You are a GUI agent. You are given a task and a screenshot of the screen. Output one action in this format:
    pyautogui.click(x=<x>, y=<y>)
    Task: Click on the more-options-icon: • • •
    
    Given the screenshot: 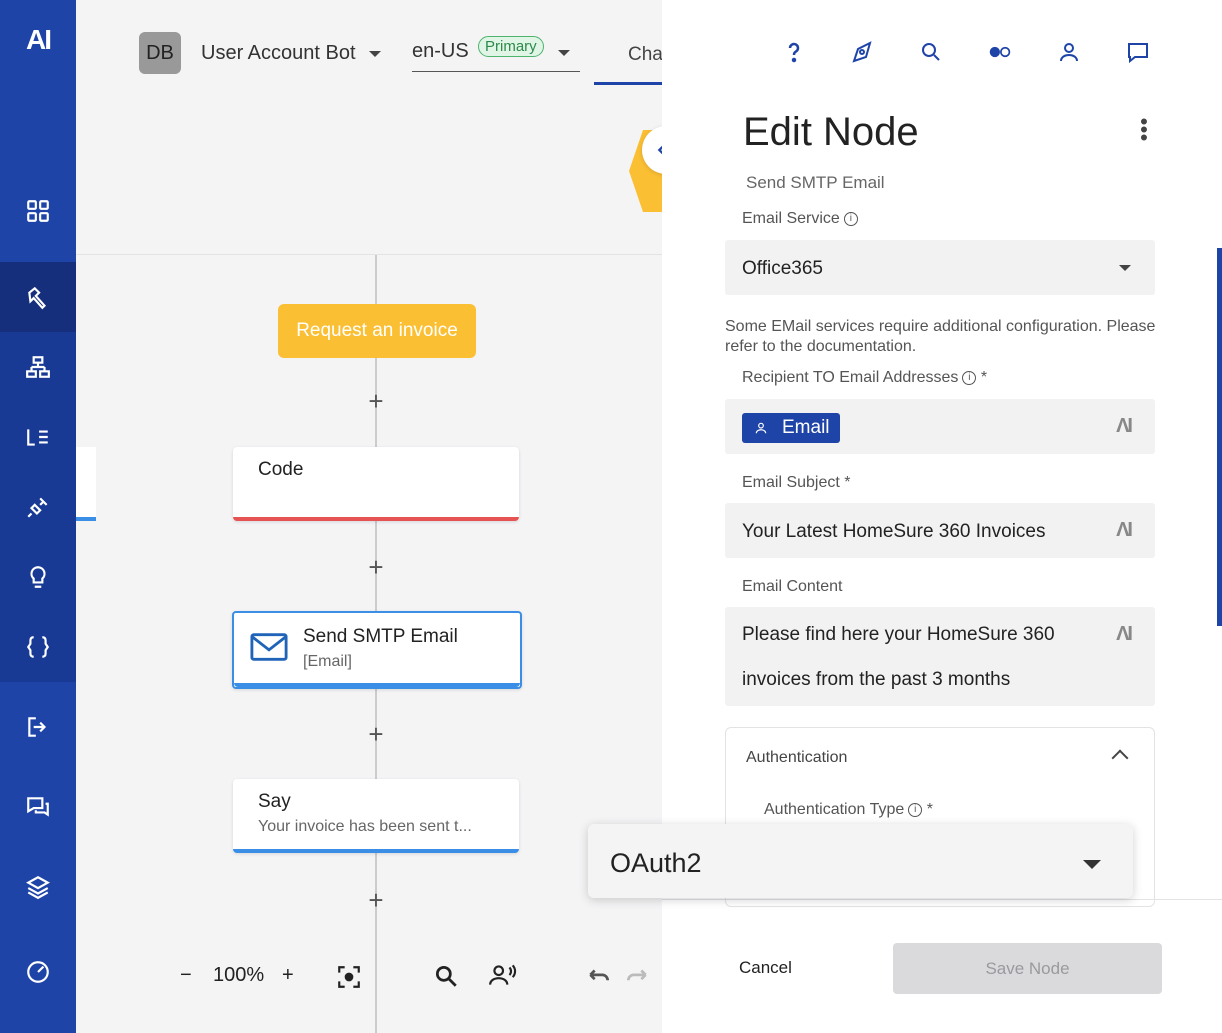 What is the action you would take?
    pyautogui.click(x=1144, y=130)
    